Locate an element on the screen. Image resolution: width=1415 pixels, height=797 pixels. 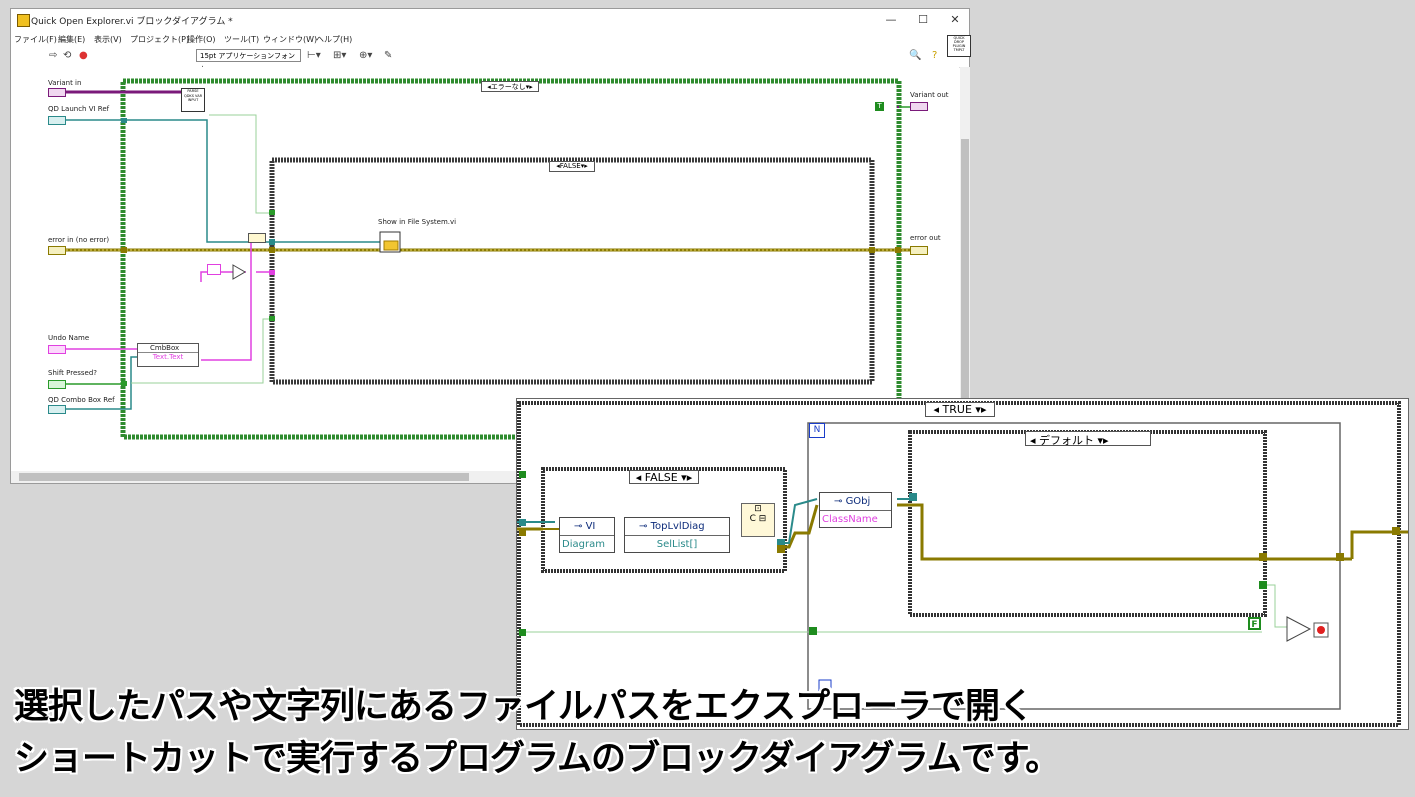
vi-property-node: ⊸ VI Diagram is located at coordinates (587, 535).